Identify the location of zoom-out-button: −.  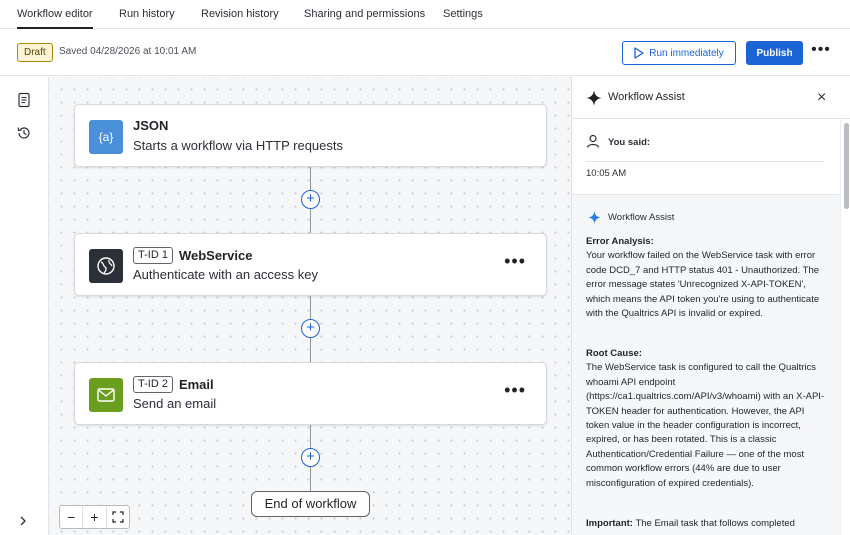
(72, 517).